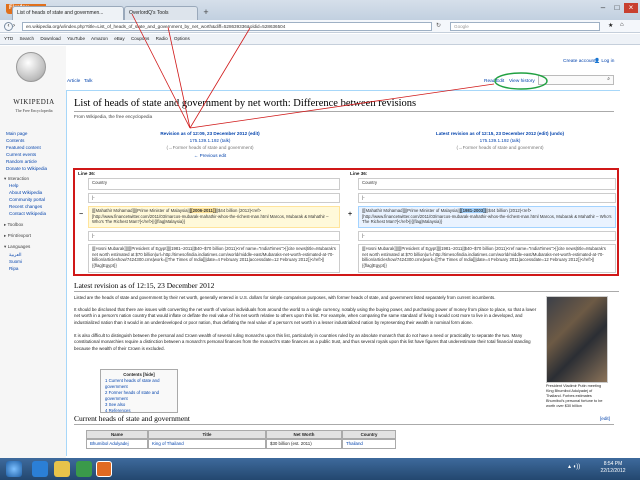 This screenshot has height=480, width=640. I want to click on home-icon: ⌂, so click(622, 25).